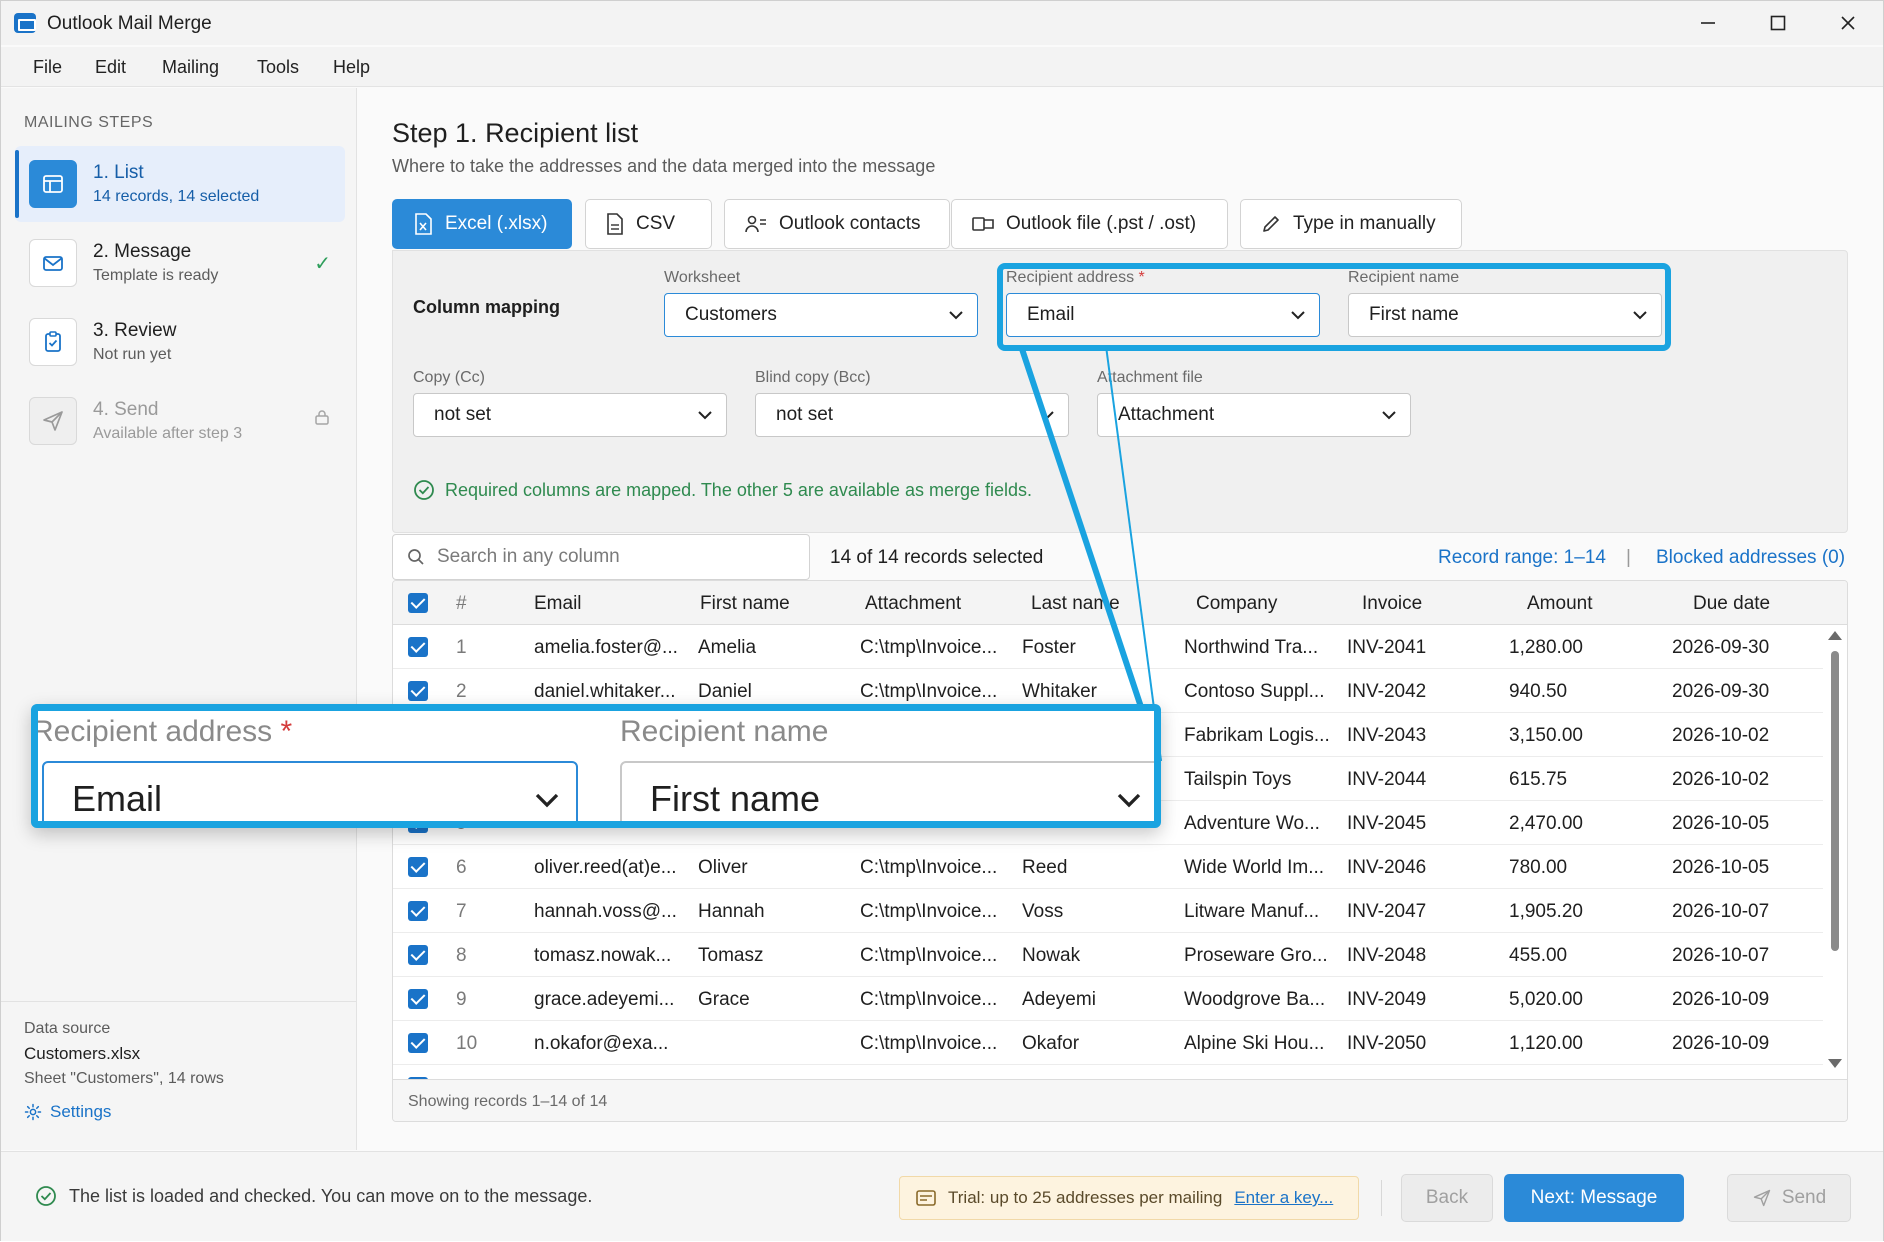 The height and width of the screenshot is (1242, 1884). Describe the element at coordinates (1387, 691) in the screenshot. I see `cell-invoice: INV-2042` at that location.